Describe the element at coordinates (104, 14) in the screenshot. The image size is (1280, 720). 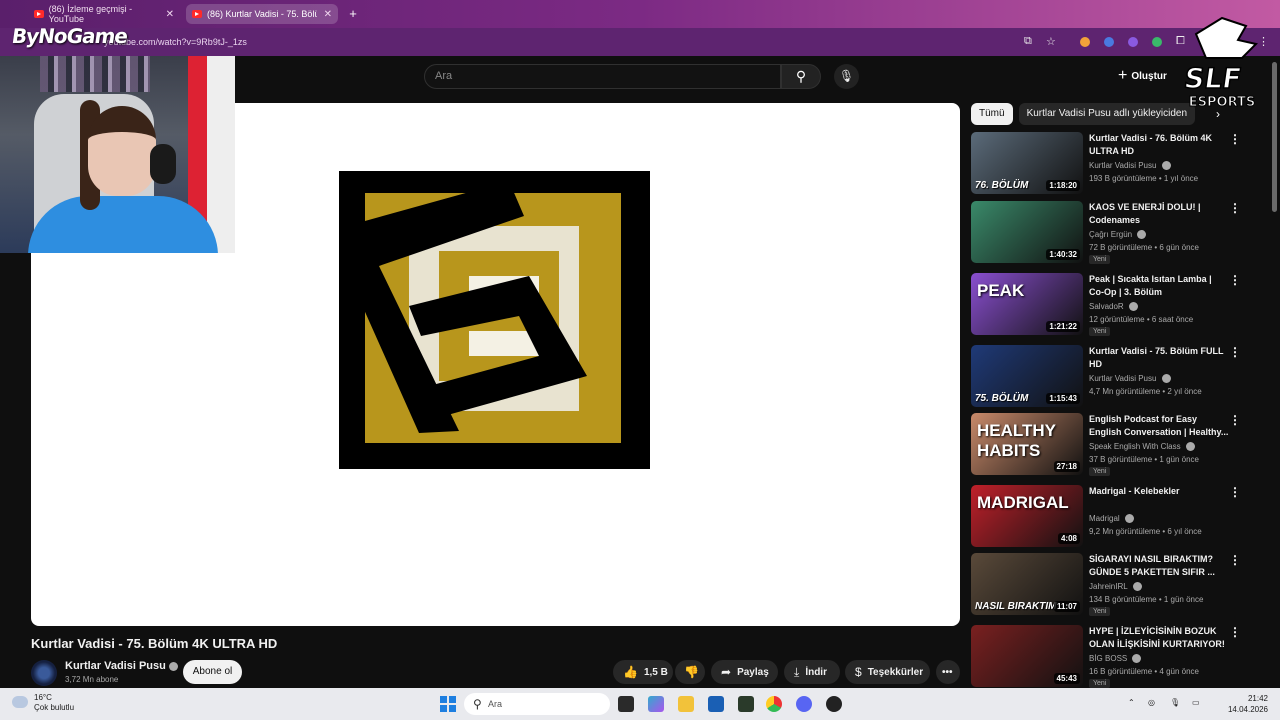
I see `tab-history: (86) İzleme geçmişi - YouTube ✕` at that location.